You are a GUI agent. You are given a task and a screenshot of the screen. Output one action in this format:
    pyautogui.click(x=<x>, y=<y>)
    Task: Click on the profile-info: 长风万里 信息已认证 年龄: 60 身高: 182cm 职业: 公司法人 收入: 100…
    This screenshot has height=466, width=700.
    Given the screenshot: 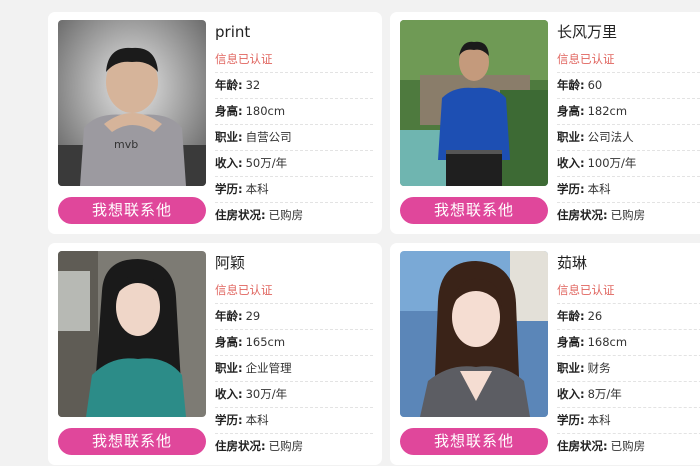 What is the action you would take?
    pyautogui.click(x=628, y=123)
    